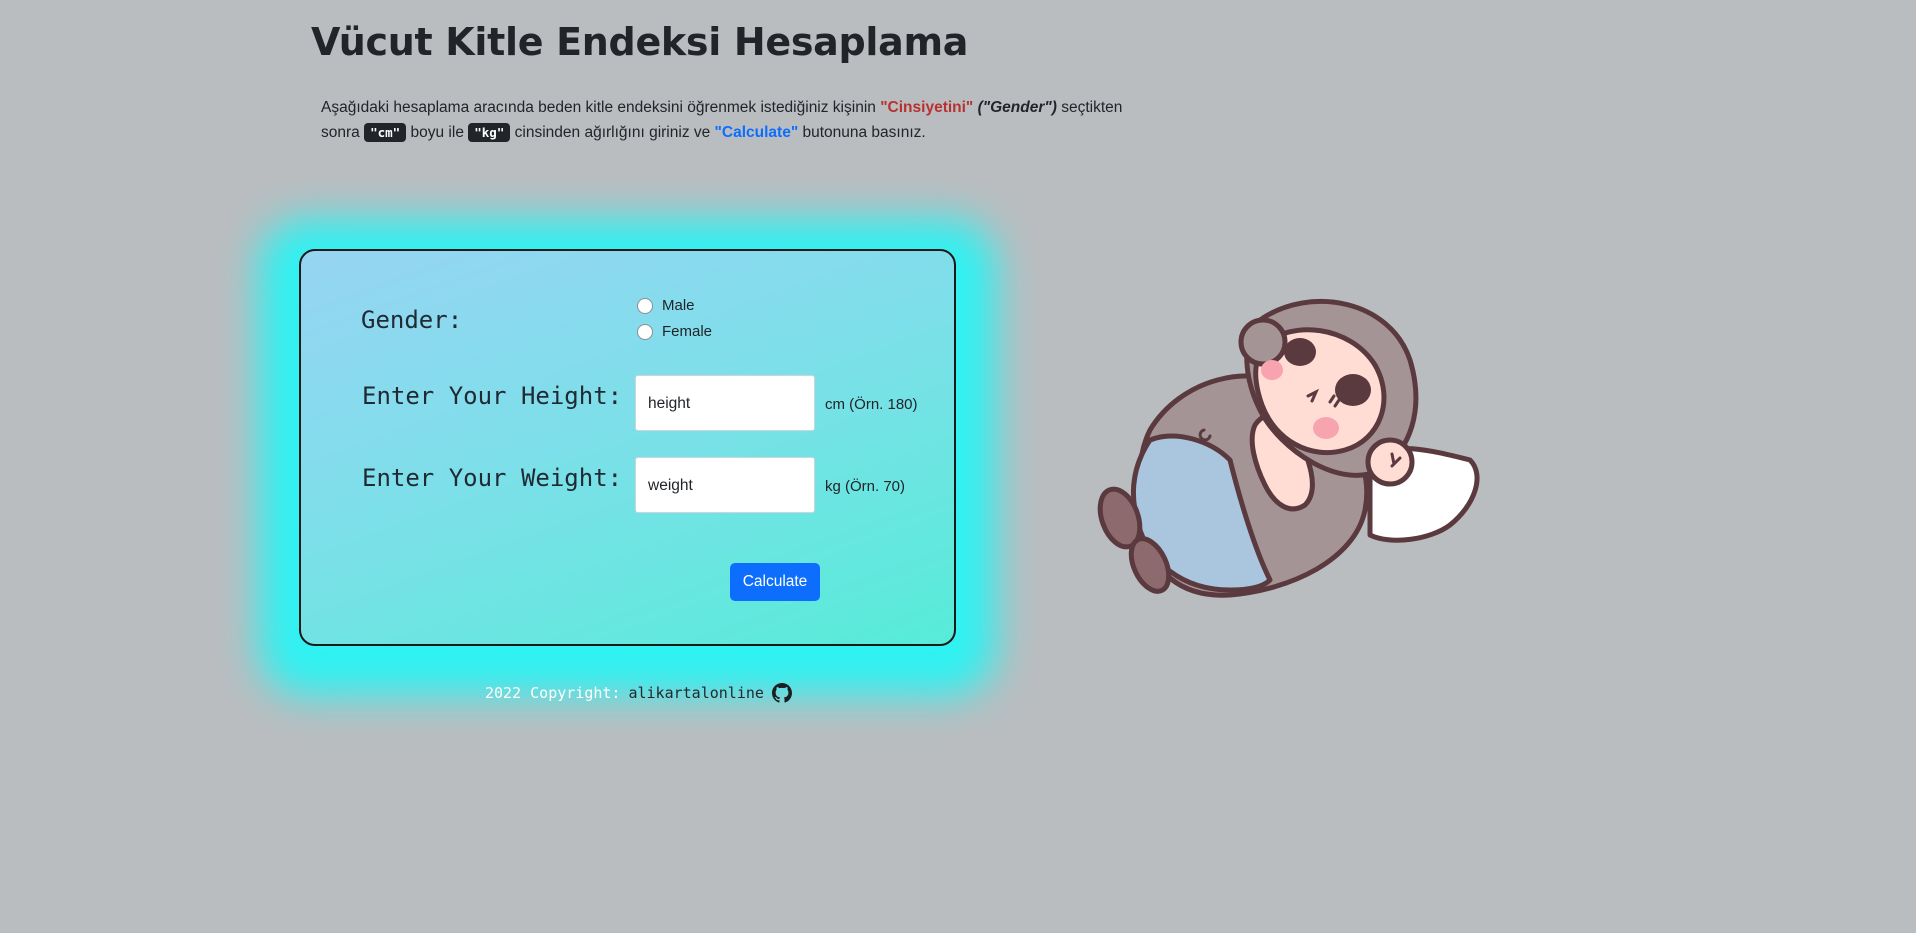  I want to click on gender-label: Gender:, so click(412, 320).